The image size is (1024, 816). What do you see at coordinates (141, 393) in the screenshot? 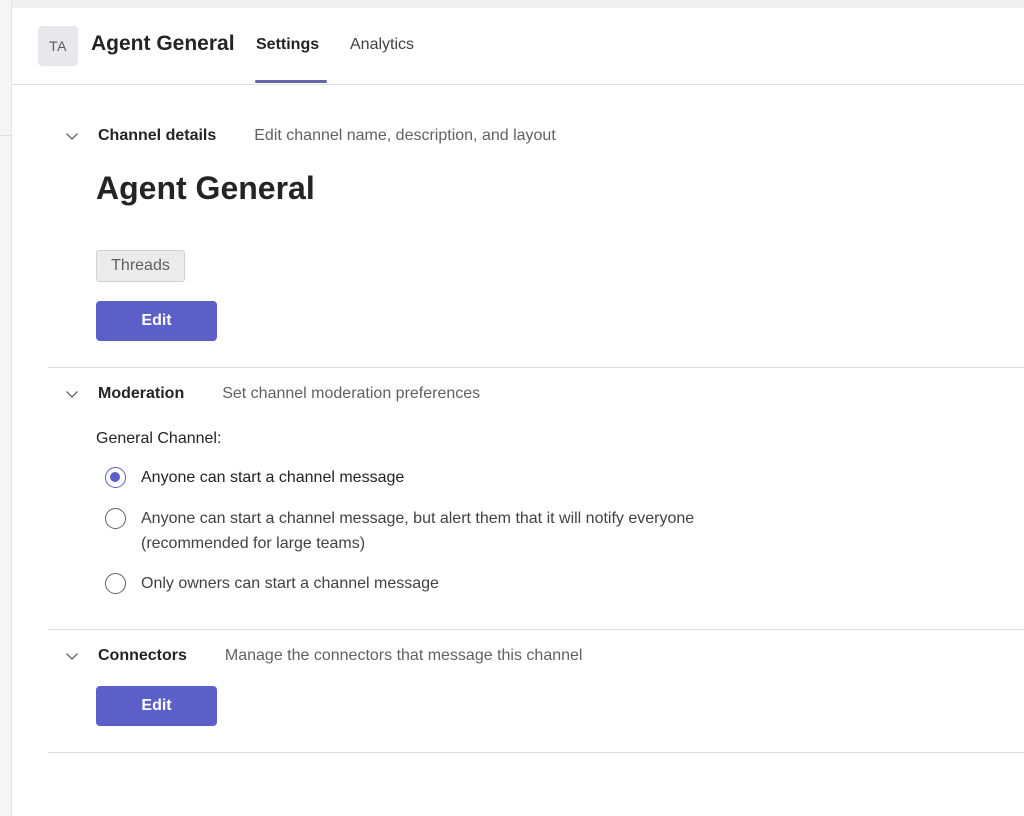
I see `moderation-title: Moderation` at bounding box center [141, 393].